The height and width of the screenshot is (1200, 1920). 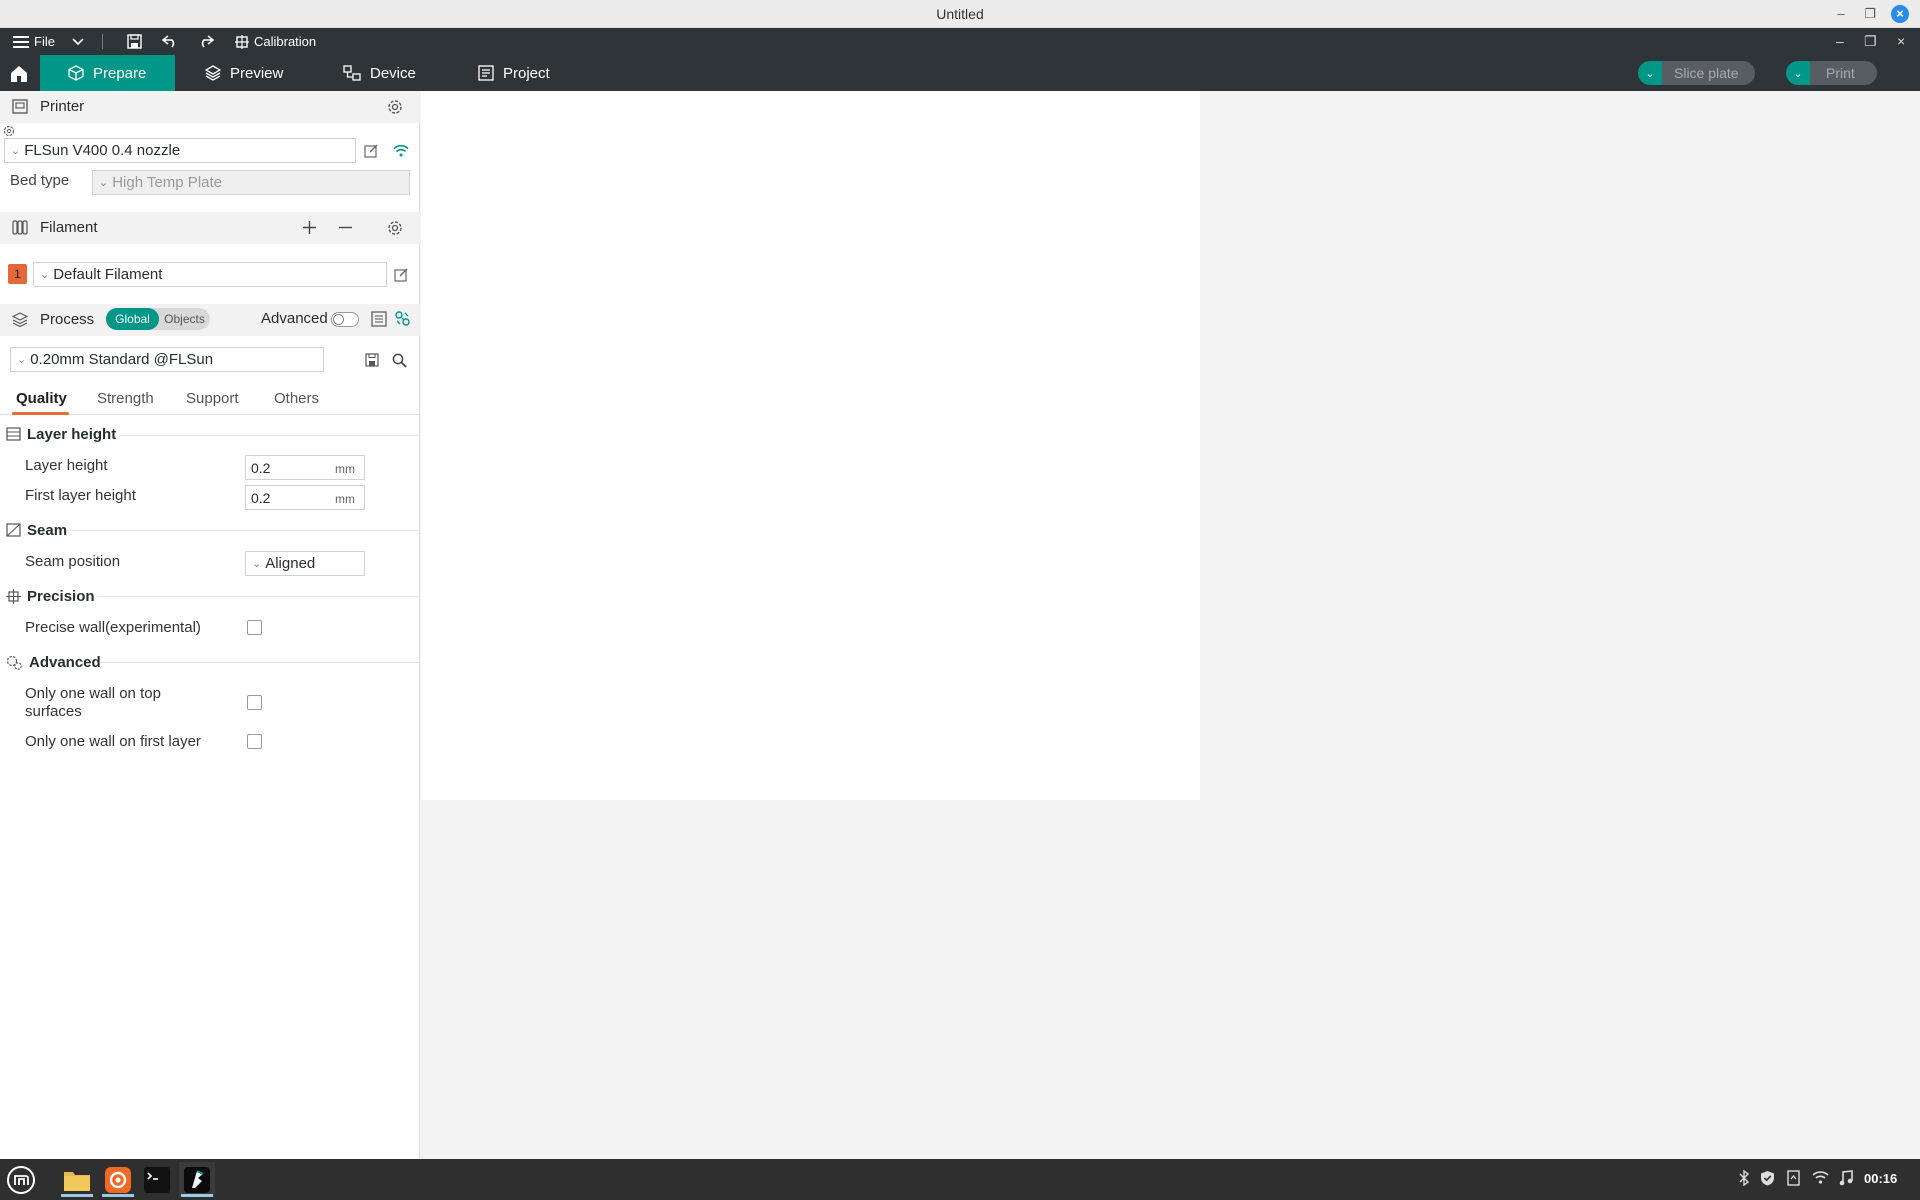 I want to click on terminal-app-icon, so click(x=157, y=1179).